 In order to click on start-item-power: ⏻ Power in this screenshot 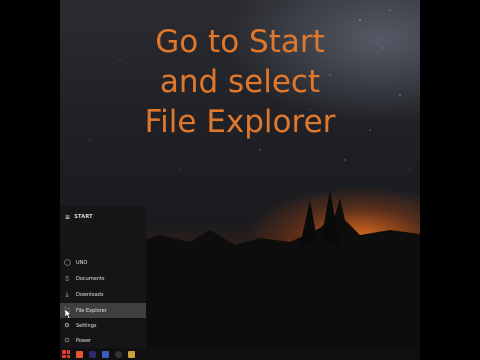, I will do `click(103, 340)`.